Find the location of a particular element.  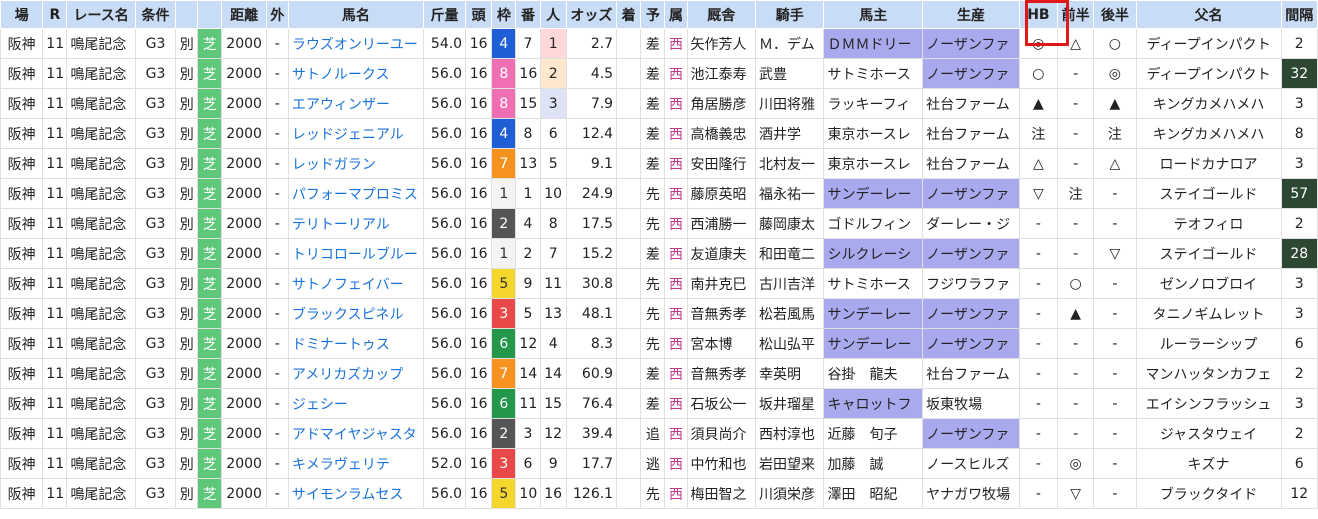

cell-waku: 4 is located at coordinates (504, 133).